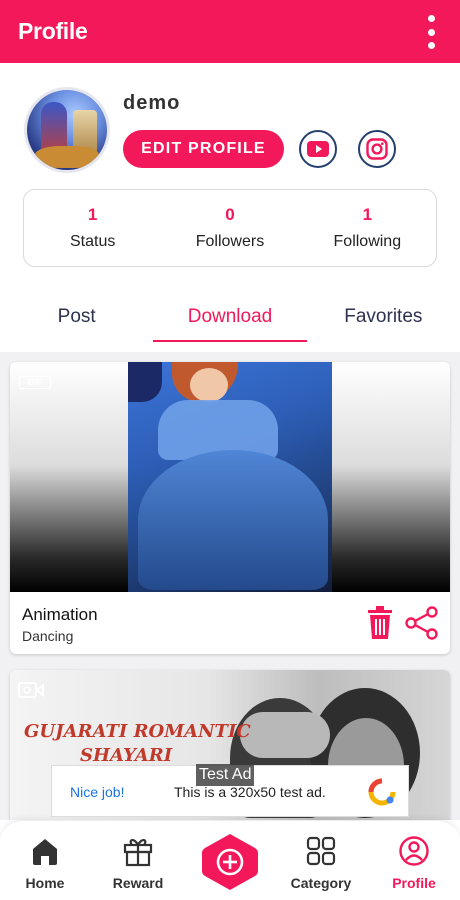 The height and width of the screenshot is (900, 460). I want to click on instagram-button, so click(377, 149).